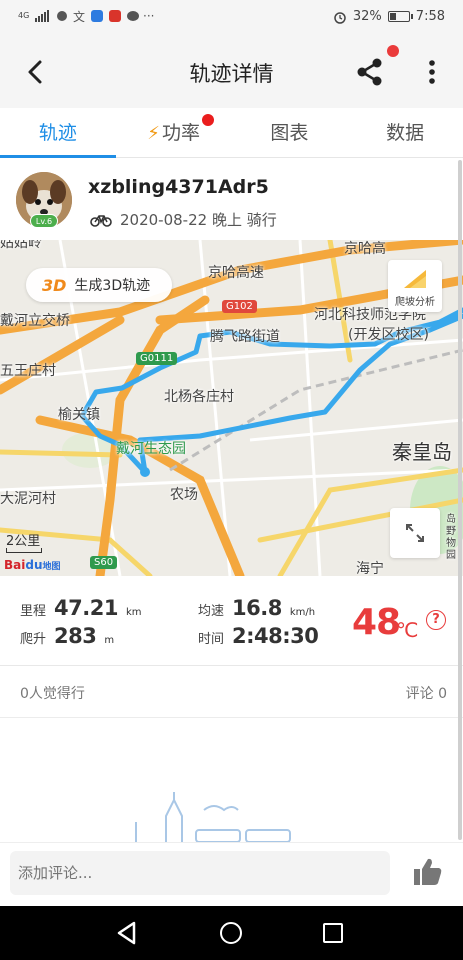 Image resolution: width=463 pixels, height=960 pixels. What do you see at coordinates (101, 220) in the screenshot?
I see `bicycle-icon` at bounding box center [101, 220].